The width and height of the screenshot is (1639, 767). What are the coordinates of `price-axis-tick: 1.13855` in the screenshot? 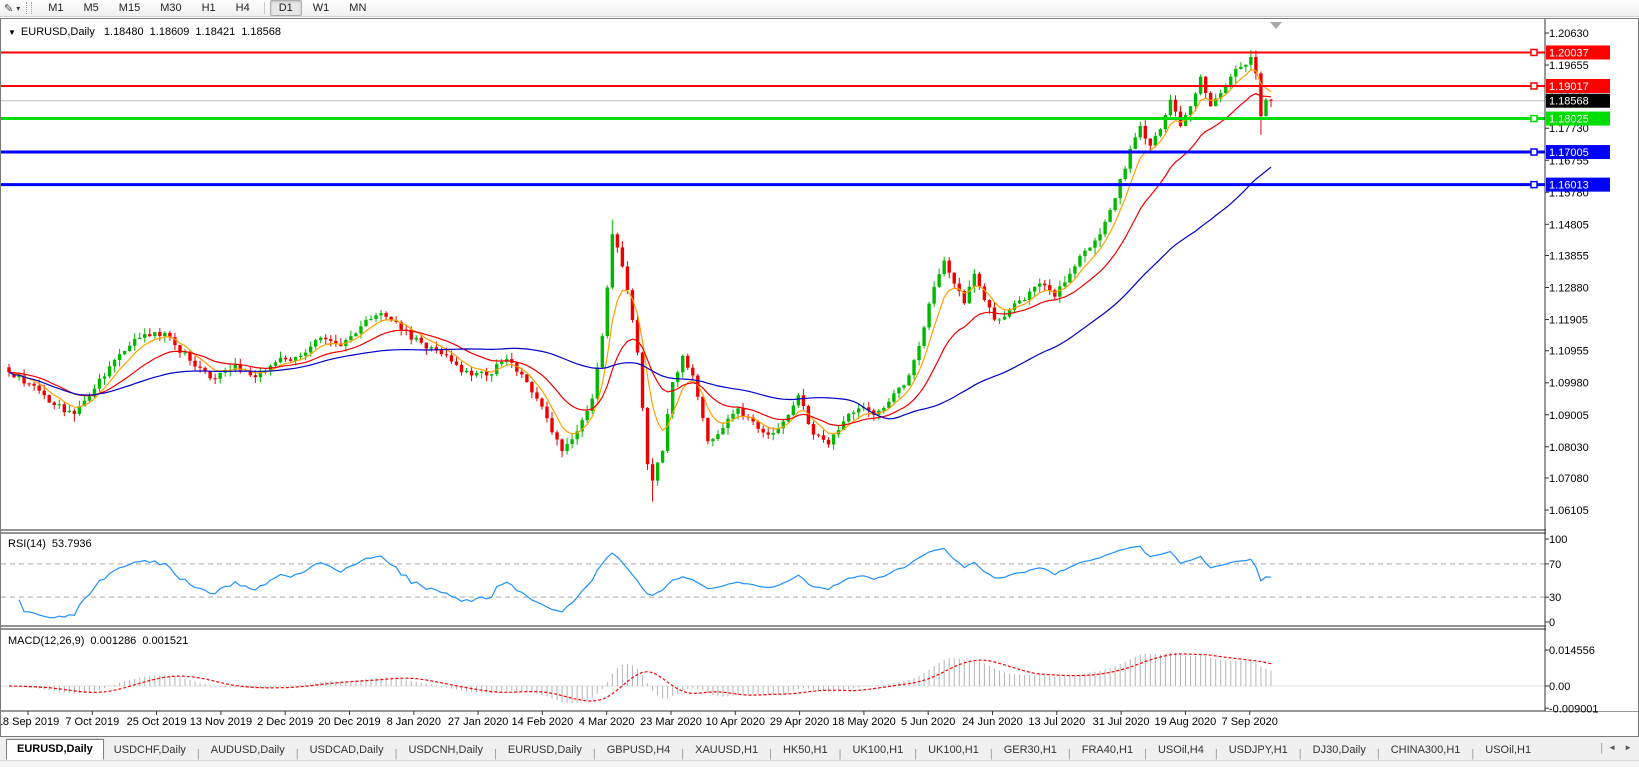 It's located at (1569, 256).